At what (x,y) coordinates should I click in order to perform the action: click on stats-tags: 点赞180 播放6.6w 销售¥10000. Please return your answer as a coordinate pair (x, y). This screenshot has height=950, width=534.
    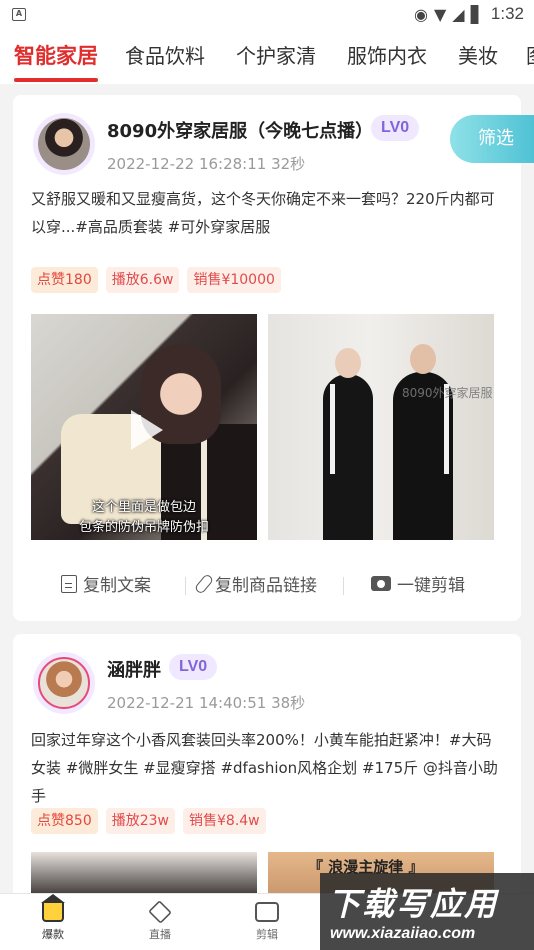
    Looking at the image, I should click on (156, 280).